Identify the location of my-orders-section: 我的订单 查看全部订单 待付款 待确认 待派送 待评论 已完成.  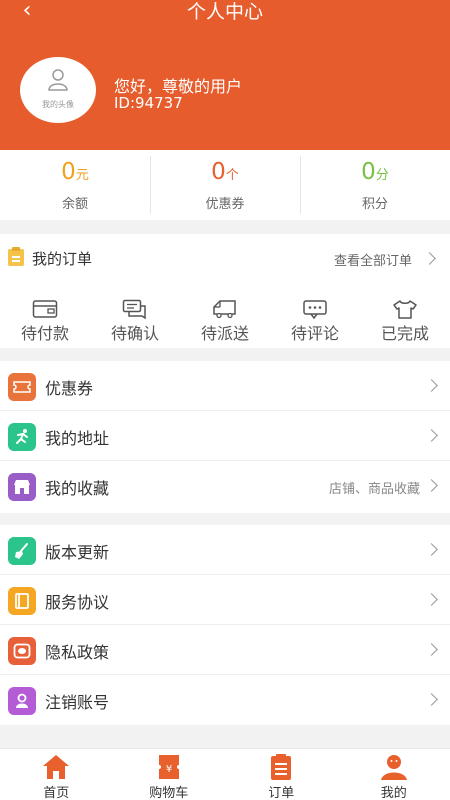
(225, 291).